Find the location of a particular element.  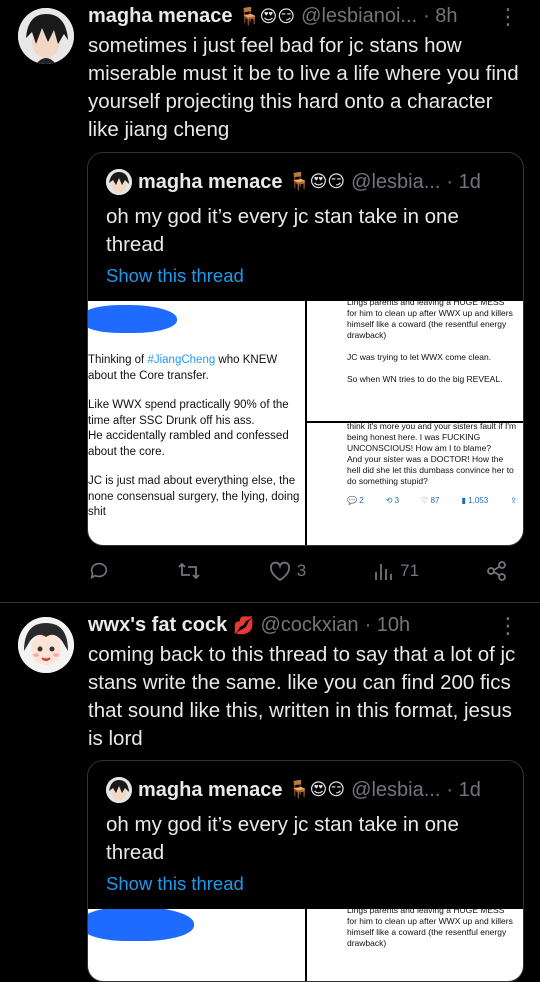

retweet-button is located at coordinates (189, 571).